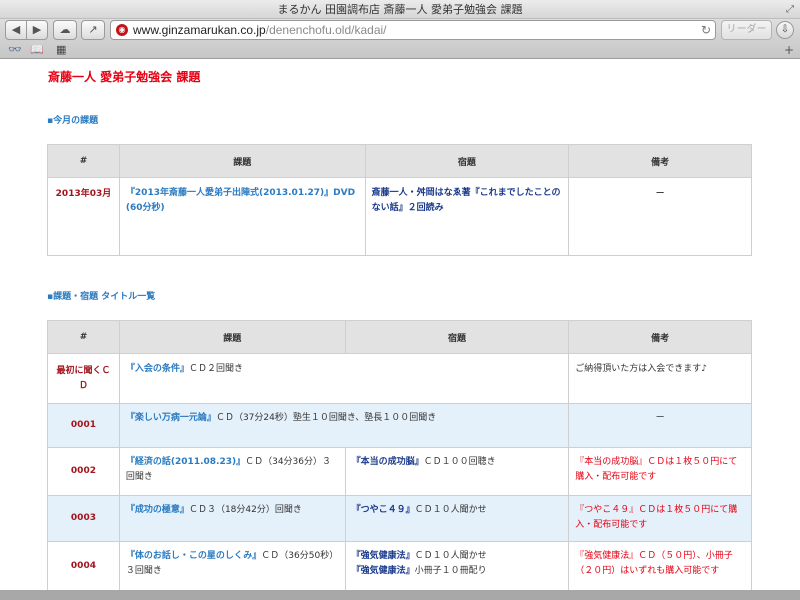  I want to click on row-task-cell: 『楽しい万病一元論』ＣＤ（37分24秒）塾生１０回聞き、塾長１００回聞き, so click(344, 425).